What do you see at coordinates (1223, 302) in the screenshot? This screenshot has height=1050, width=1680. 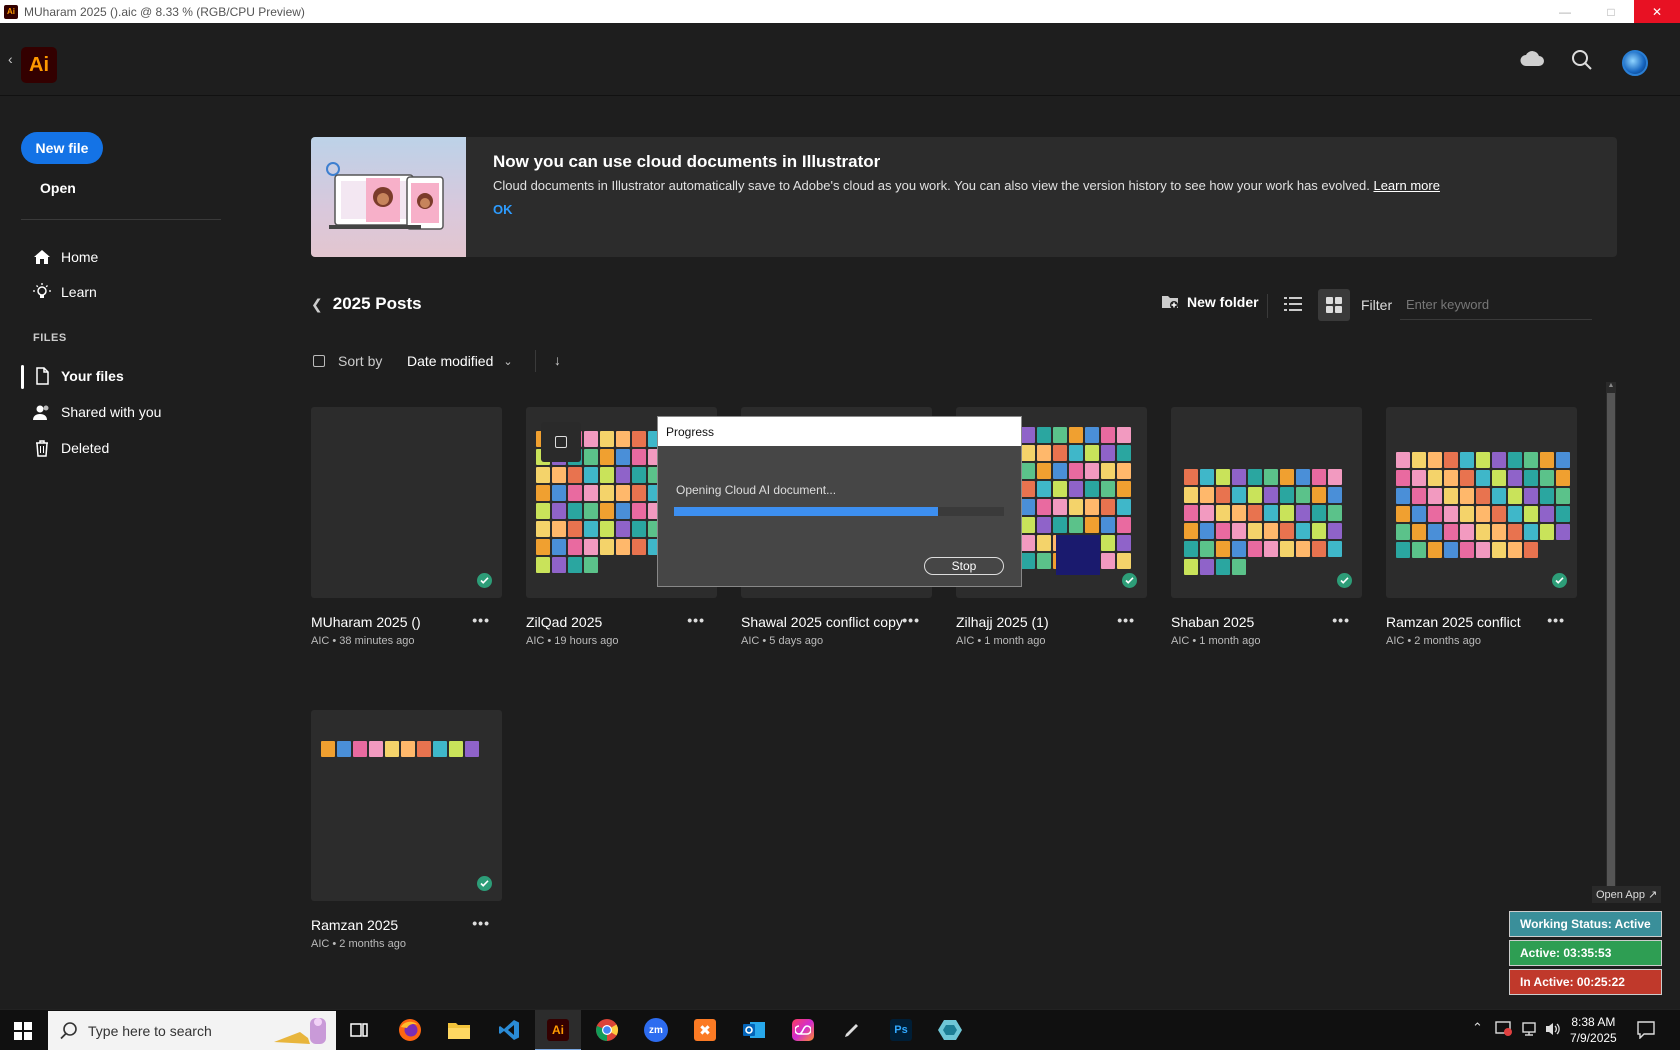 I see `new-folder-label: New folder` at bounding box center [1223, 302].